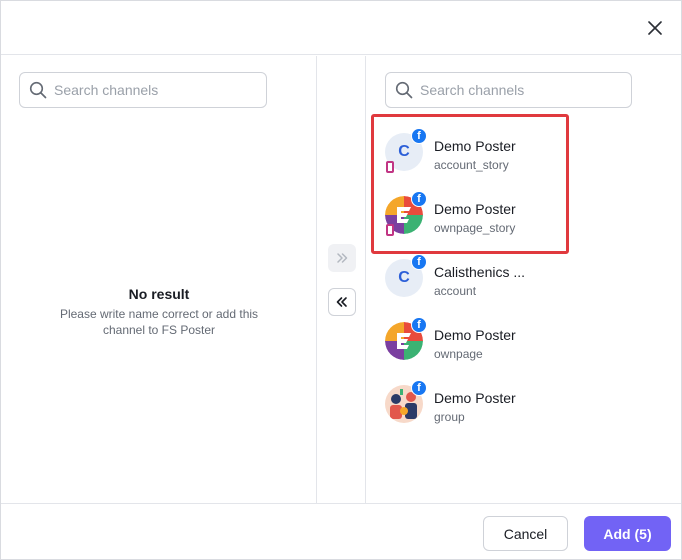 Image resolution: width=682 pixels, height=560 pixels. Describe the element at coordinates (458, 354) in the screenshot. I see `channel-type: ownpage` at that location.